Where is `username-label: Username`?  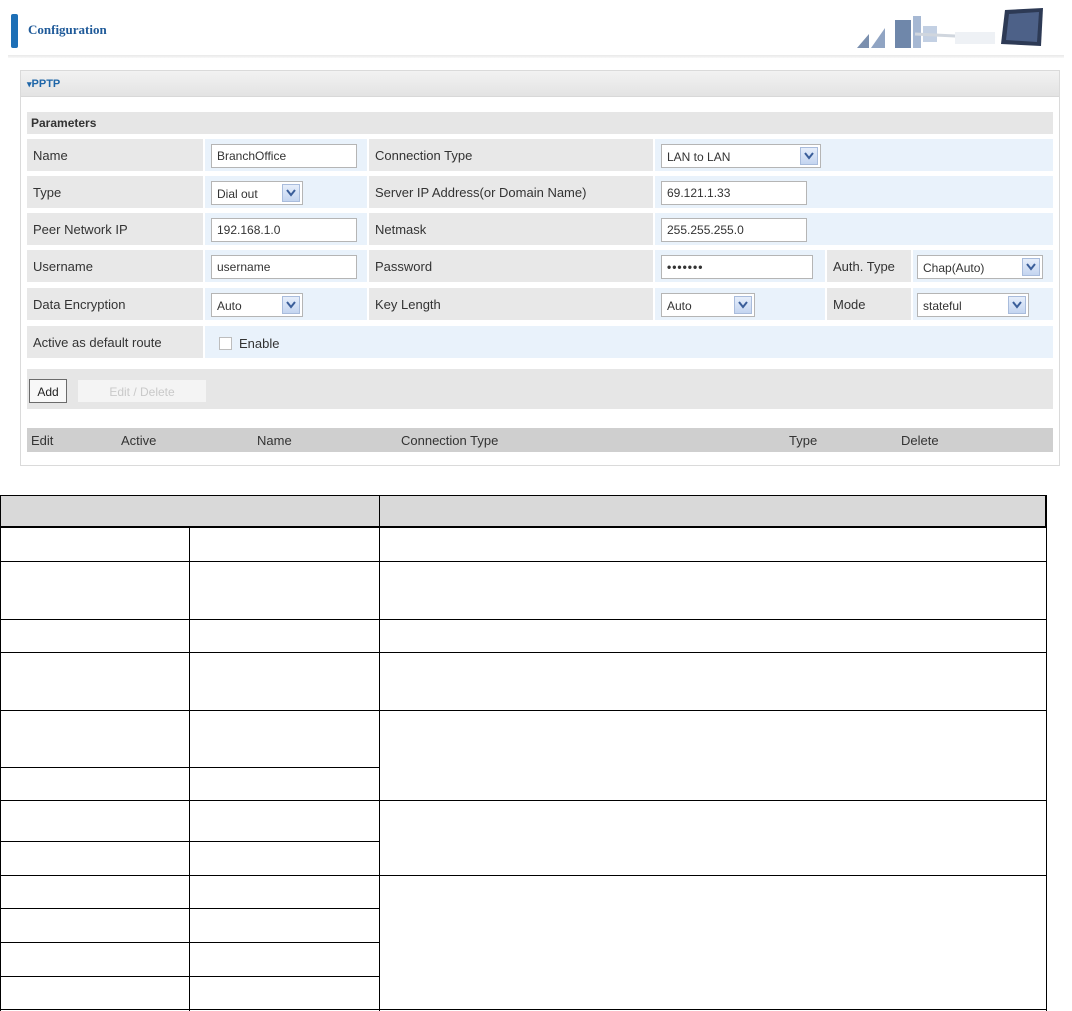
username-label: Username is located at coordinates (63, 266).